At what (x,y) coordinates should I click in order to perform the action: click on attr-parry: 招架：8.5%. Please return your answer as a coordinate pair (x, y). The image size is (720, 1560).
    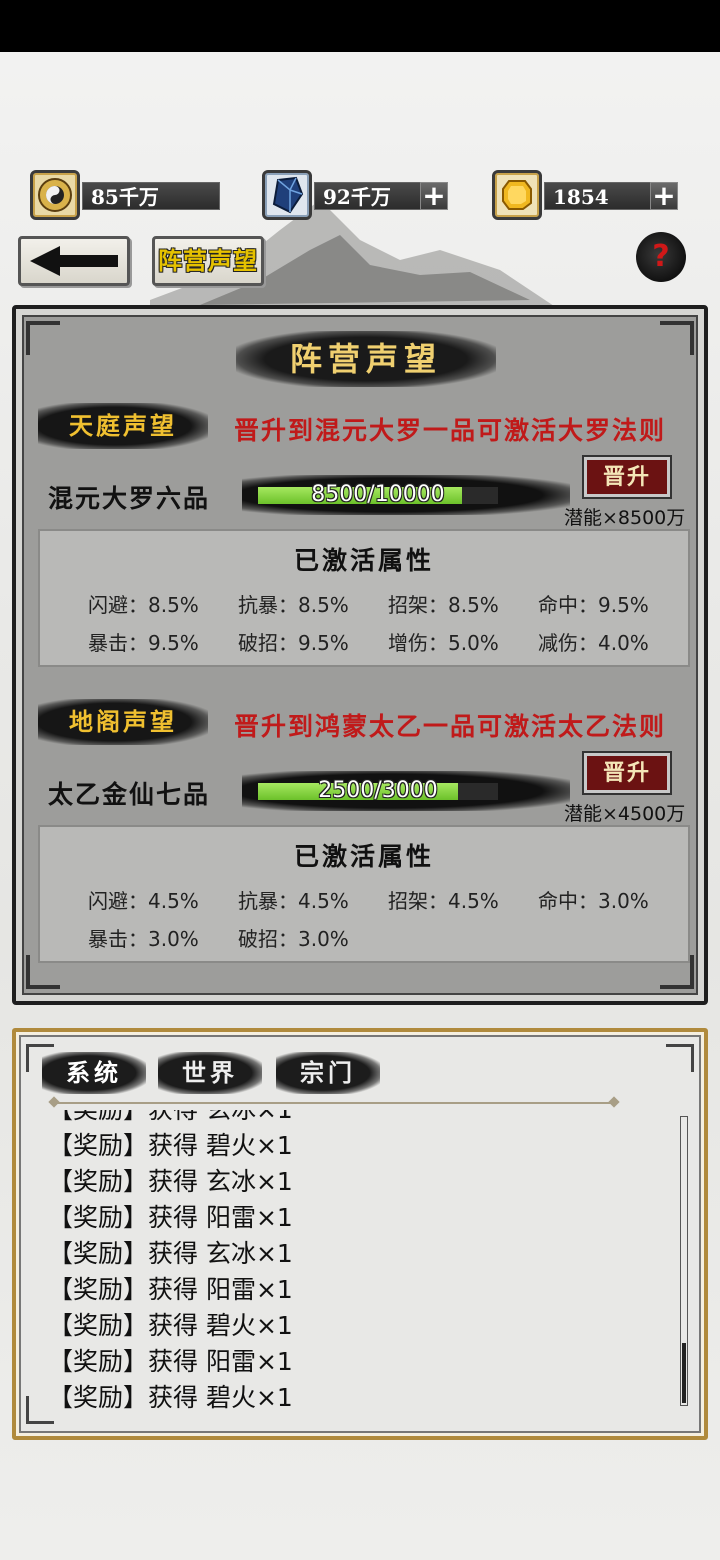
    Looking at the image, I should click on (443, 605).